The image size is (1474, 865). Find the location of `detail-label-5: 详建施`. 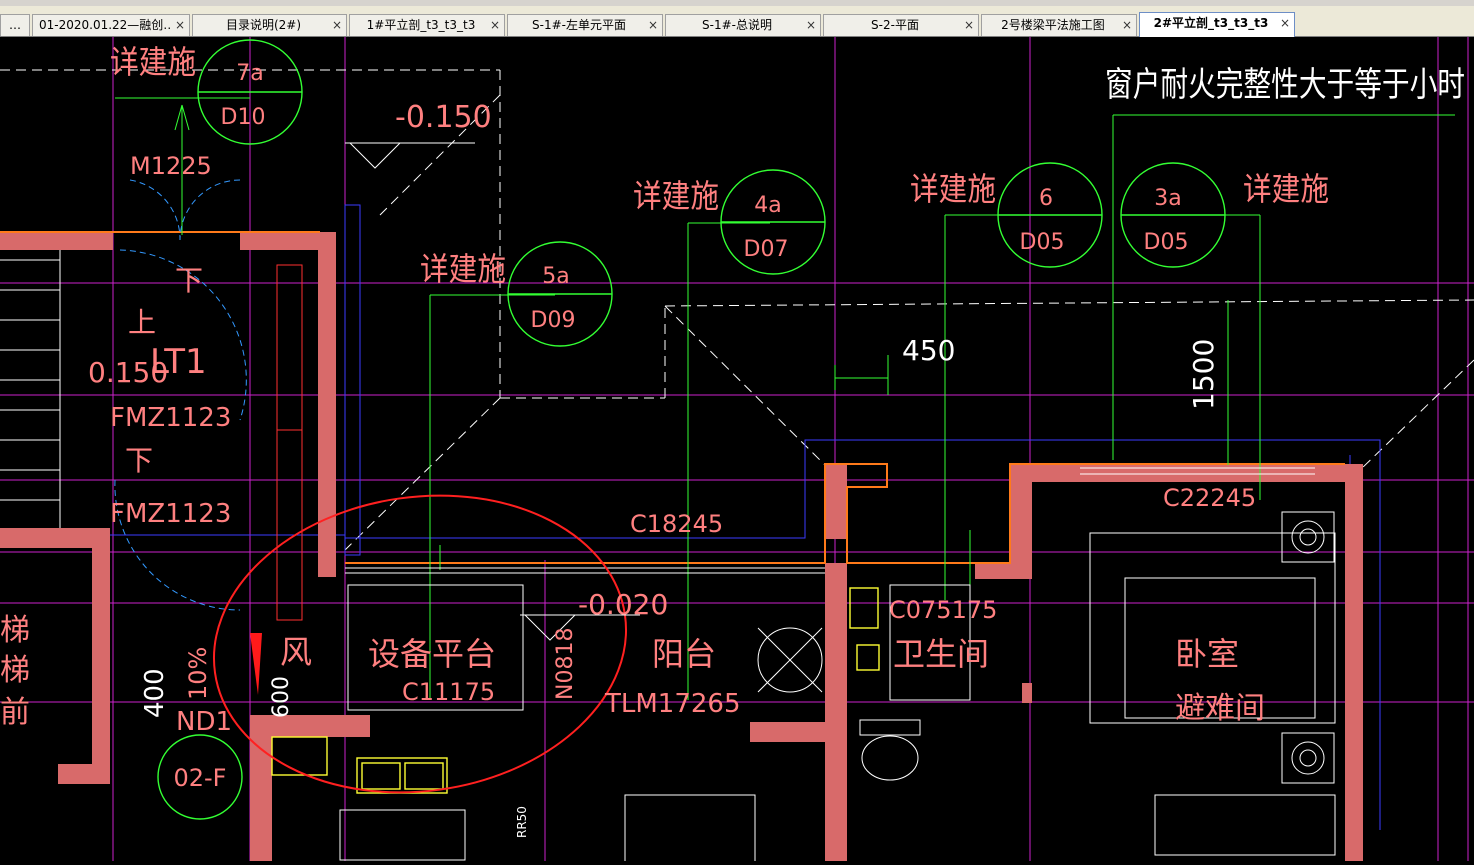

detail-label-5: 详建施 is located at coordinates (1286, 189).